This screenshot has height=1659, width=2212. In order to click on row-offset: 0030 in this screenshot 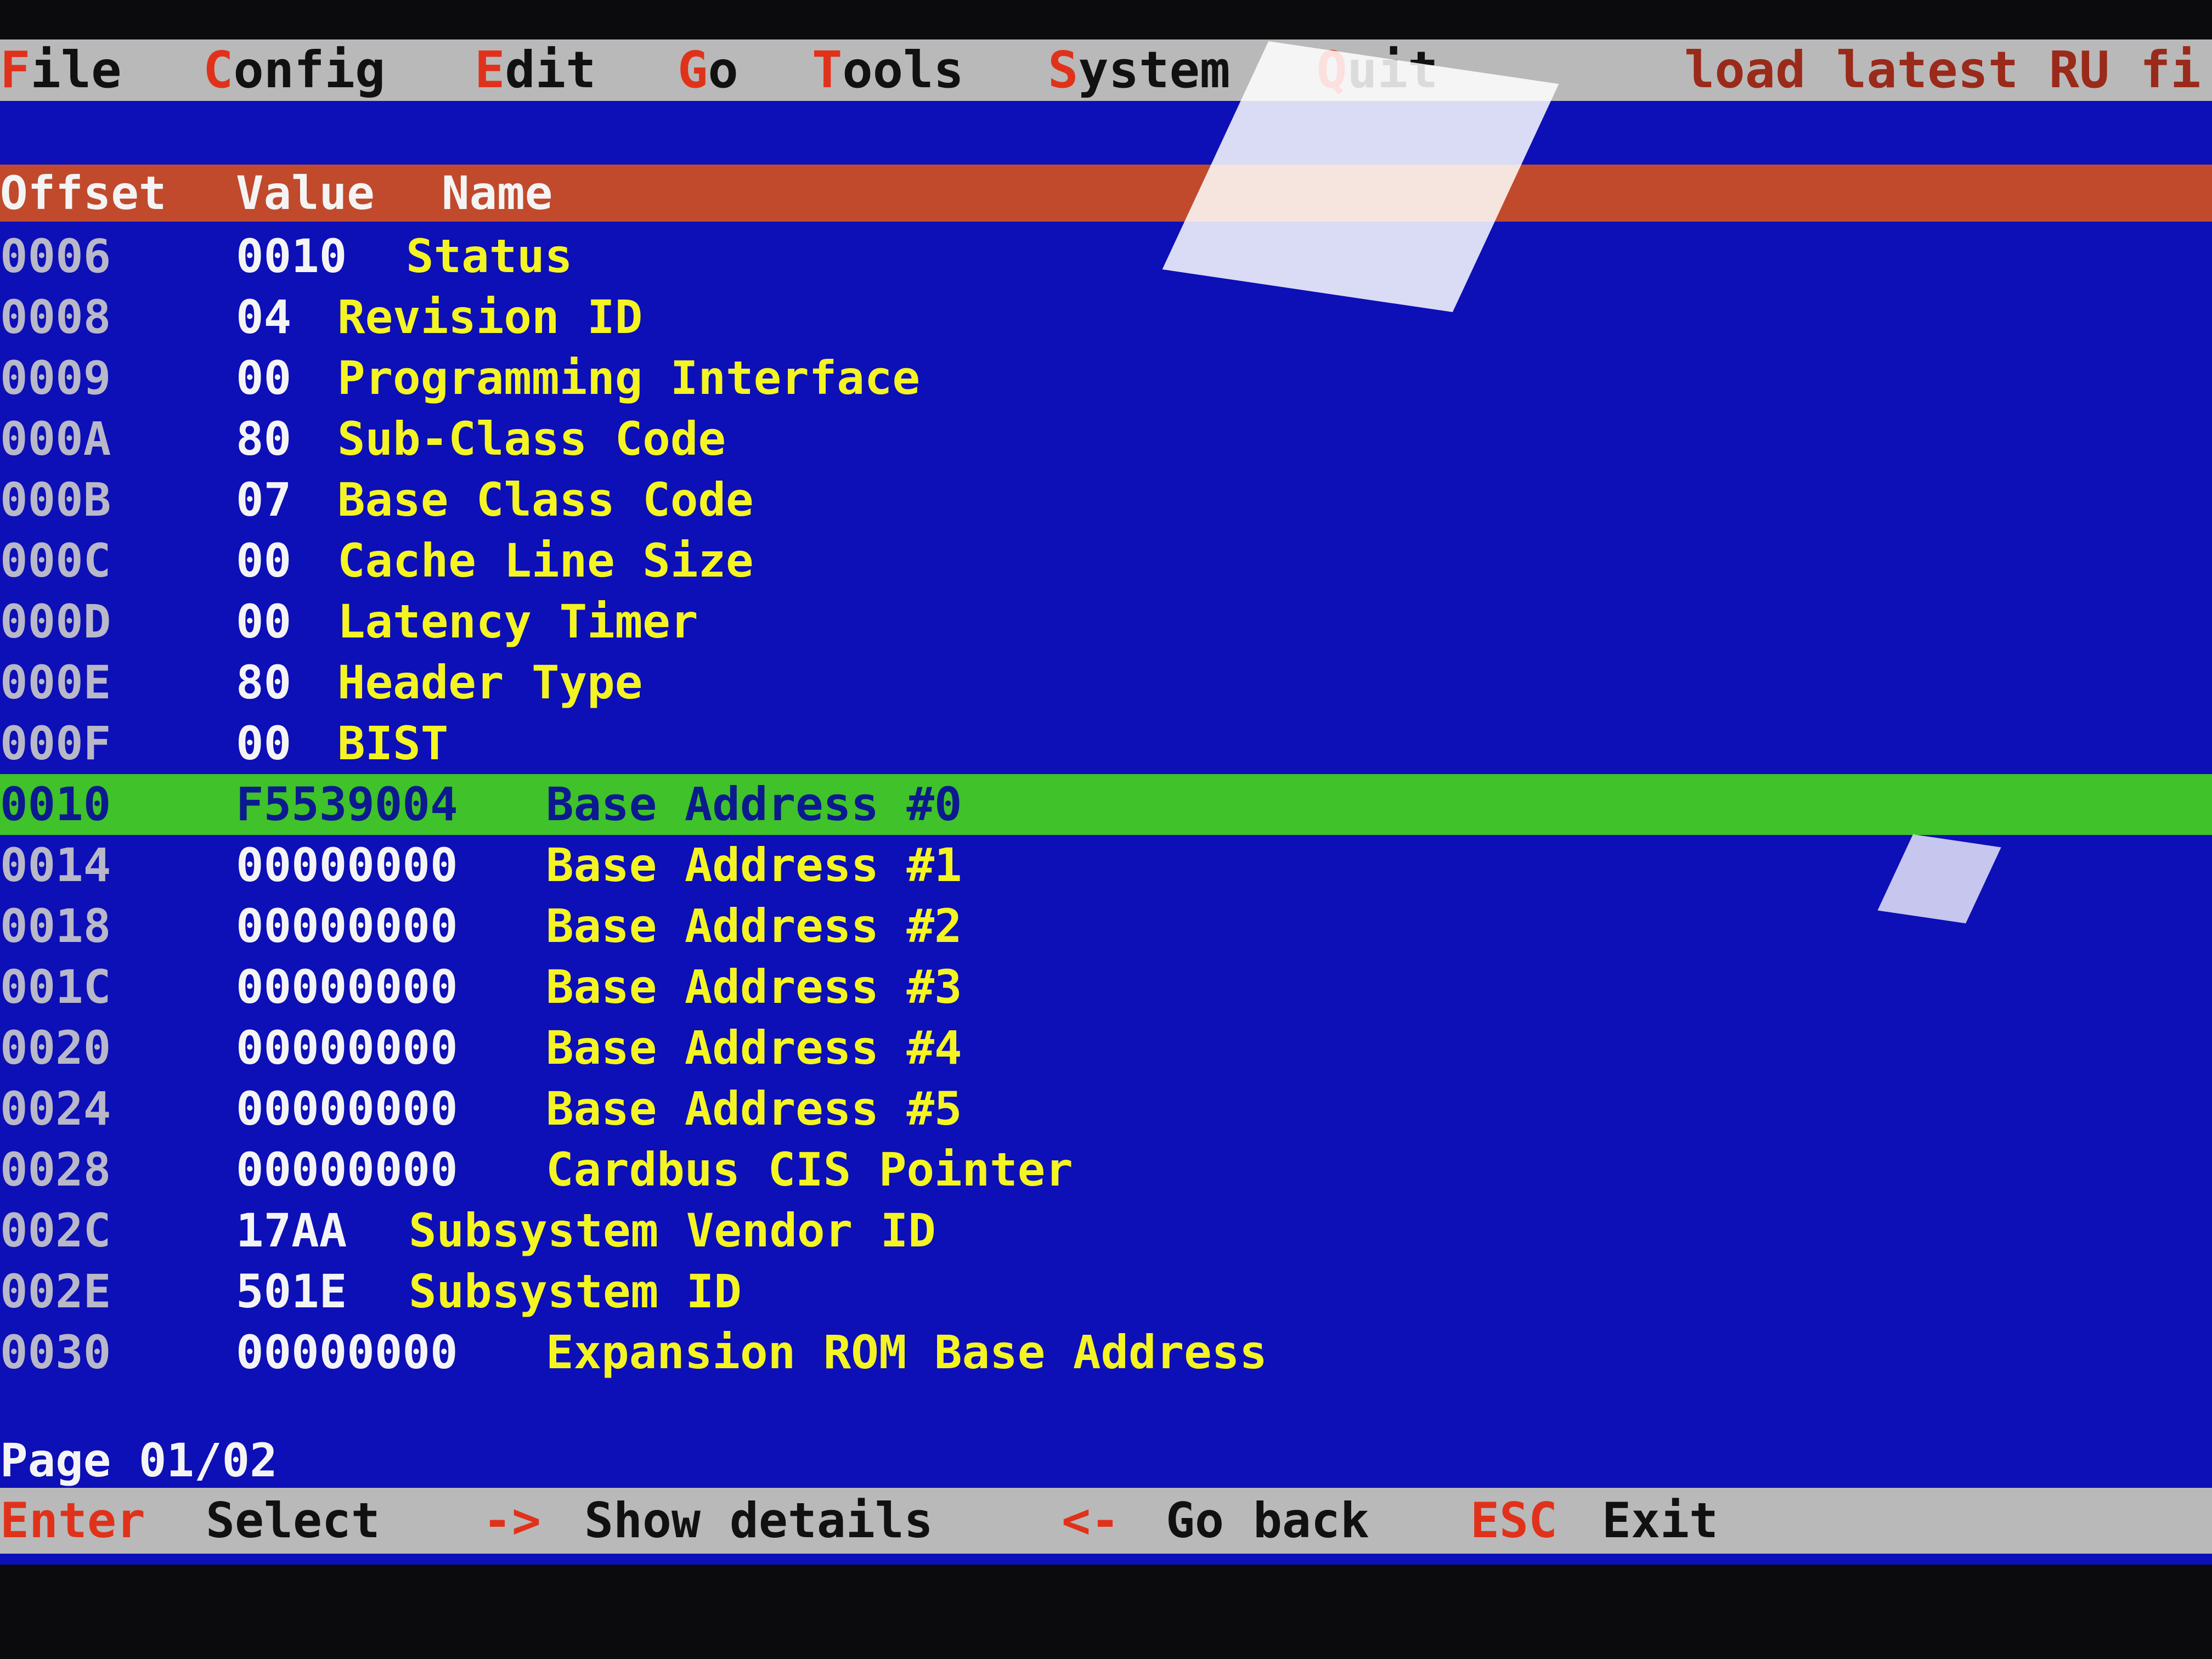, I will do `click(56, 1352)`.